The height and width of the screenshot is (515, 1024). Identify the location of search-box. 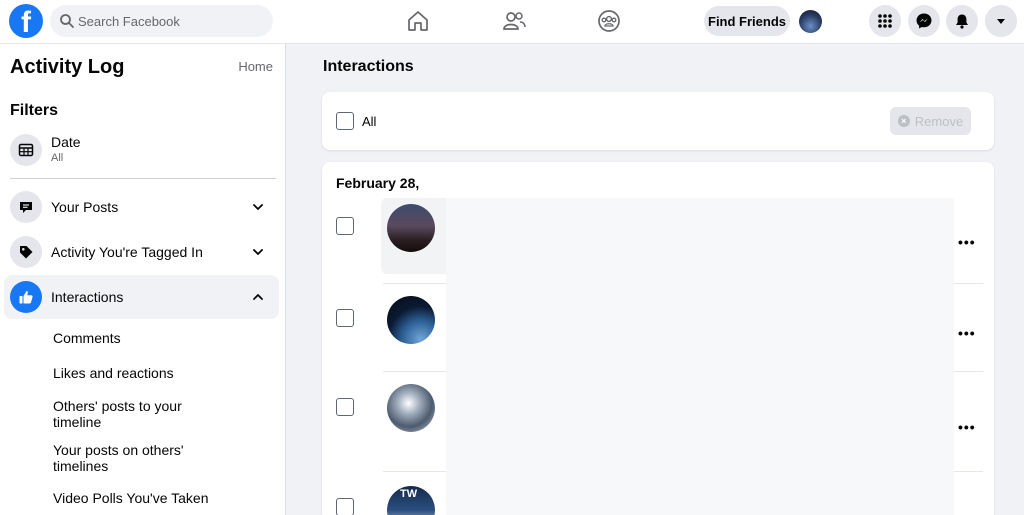
(161, 21).